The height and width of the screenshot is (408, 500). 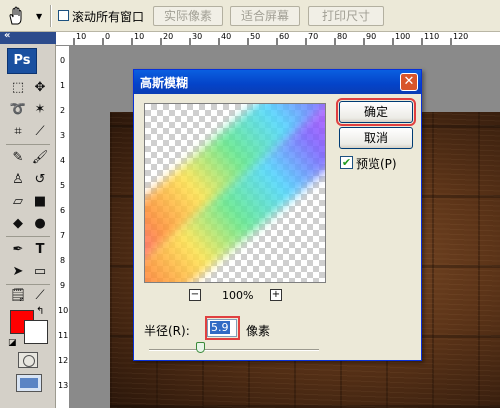 What do you see at coordinates (200, 347) in the screenshot?
I see `radius-slider-thumb` at bounding box center [200, 347].